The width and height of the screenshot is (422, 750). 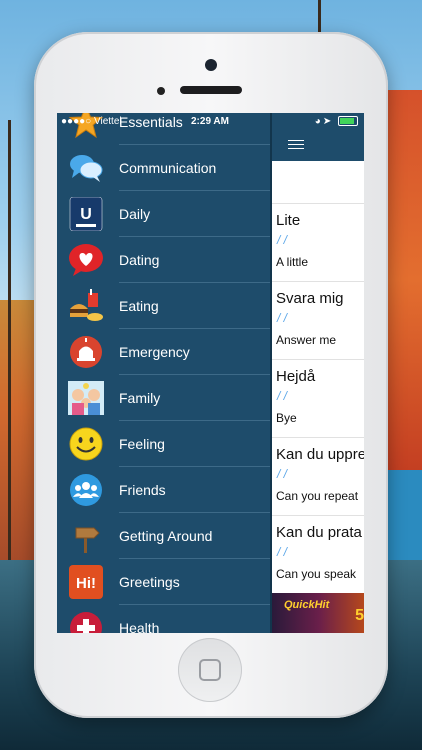 What do you see at coordinates (317, 496) in the screenshot?
I see `phrase-english: Can you repeat` at bounding box center [317, 496].